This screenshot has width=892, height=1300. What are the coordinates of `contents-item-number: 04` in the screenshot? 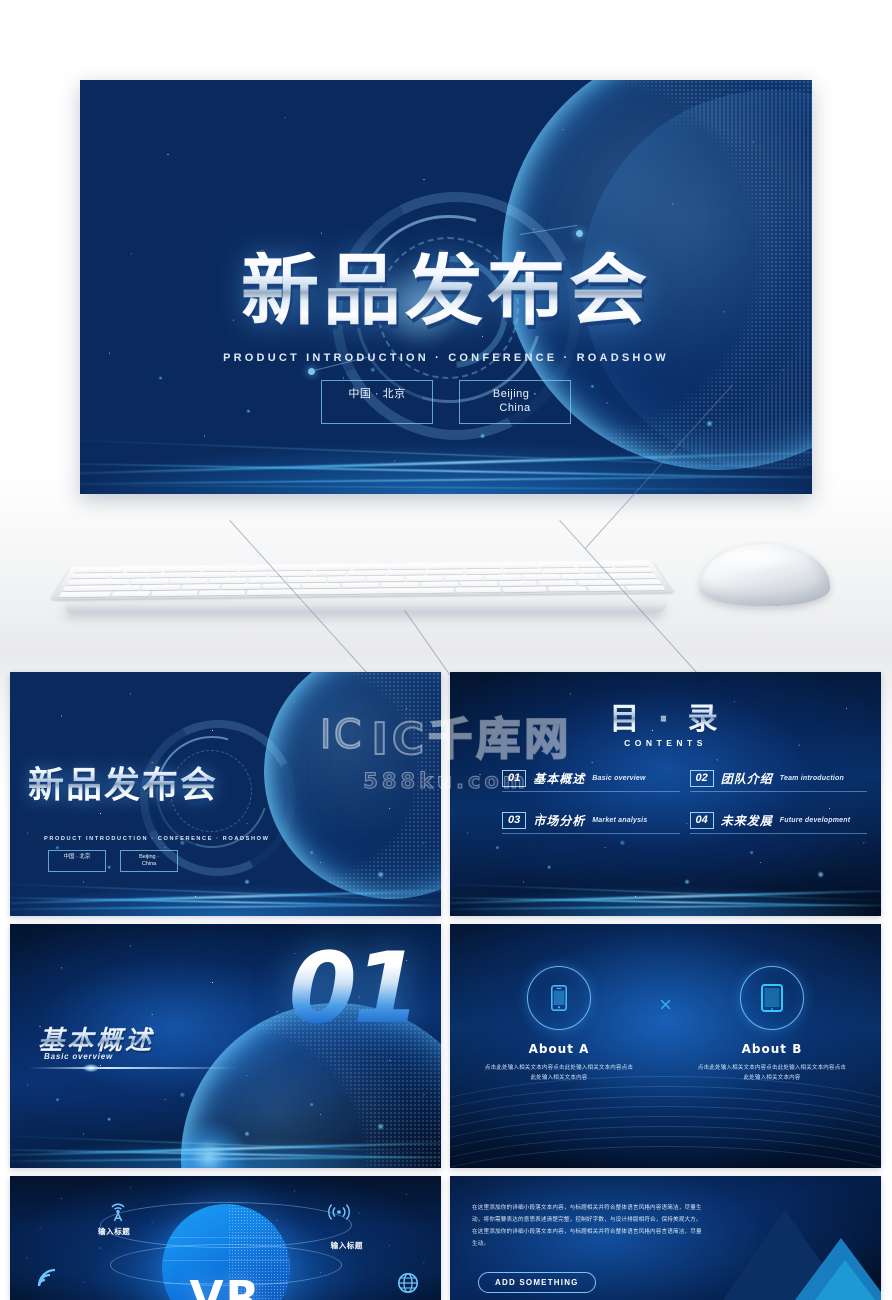 It's located at (701, 820).